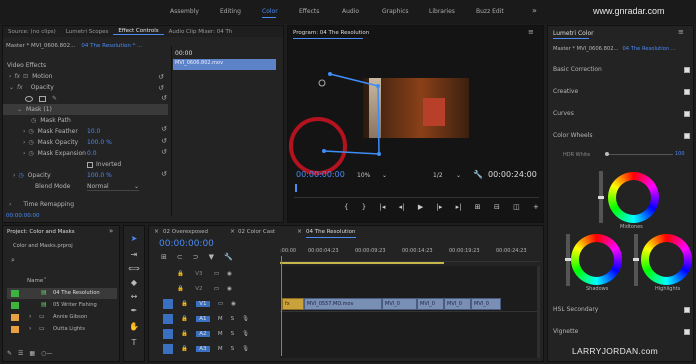  I want to click on hsl-secondary-checkbox, so click(687, 310).